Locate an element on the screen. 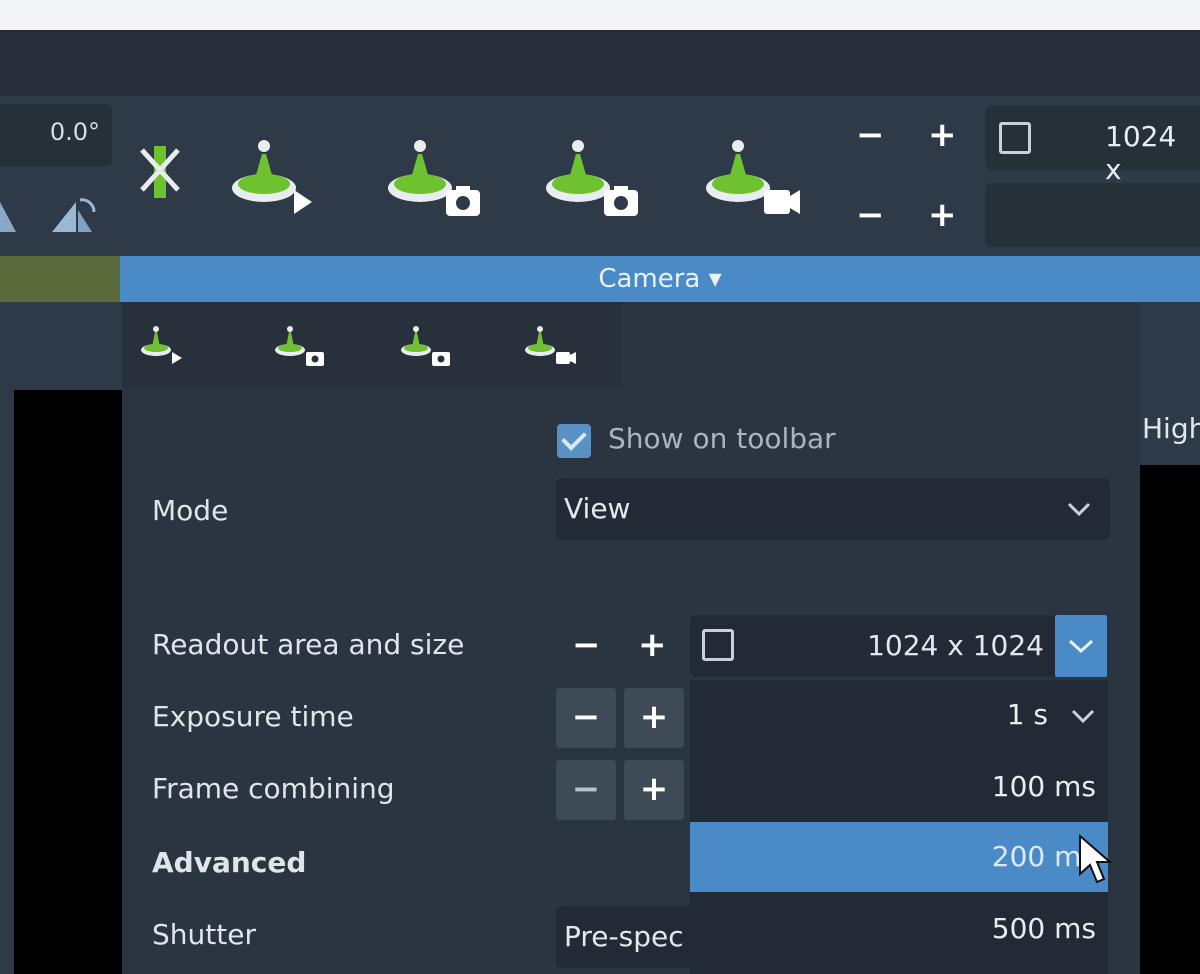 Image resolution: width=1200 pixels, height=974 pixels. toolbar-readout-field: 1024 x is located at coordinates (1092, 146).